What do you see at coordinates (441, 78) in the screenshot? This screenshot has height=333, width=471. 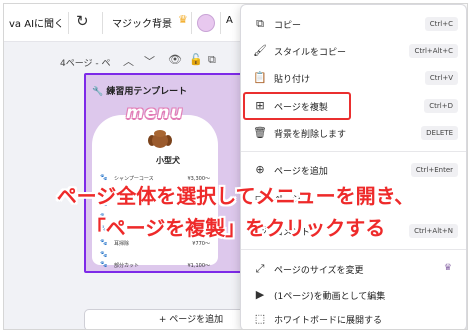 I see `shortcut-badge: Ctrl+V` at bounding box center [441, 78].